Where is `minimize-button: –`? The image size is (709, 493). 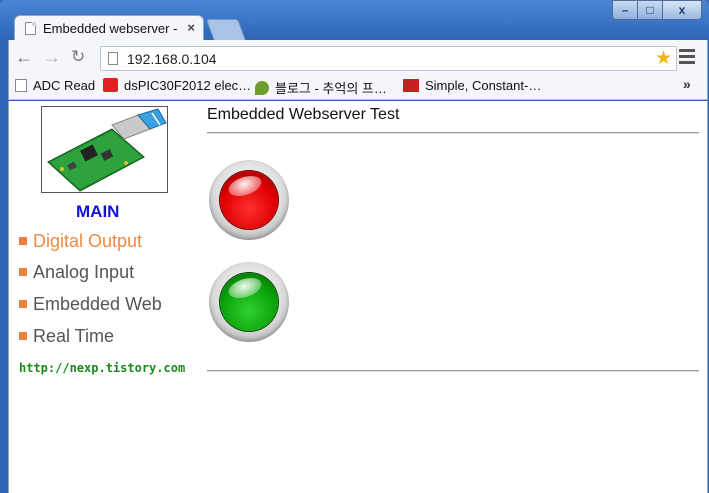 minimize-button: – is located at coordinates (625, 10).